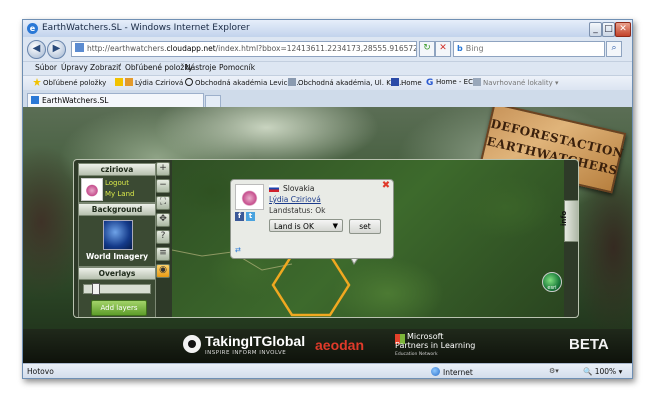 This screenshot has height=420, width=671. I want to click on fav-item-home: Home, so click(406, 82).